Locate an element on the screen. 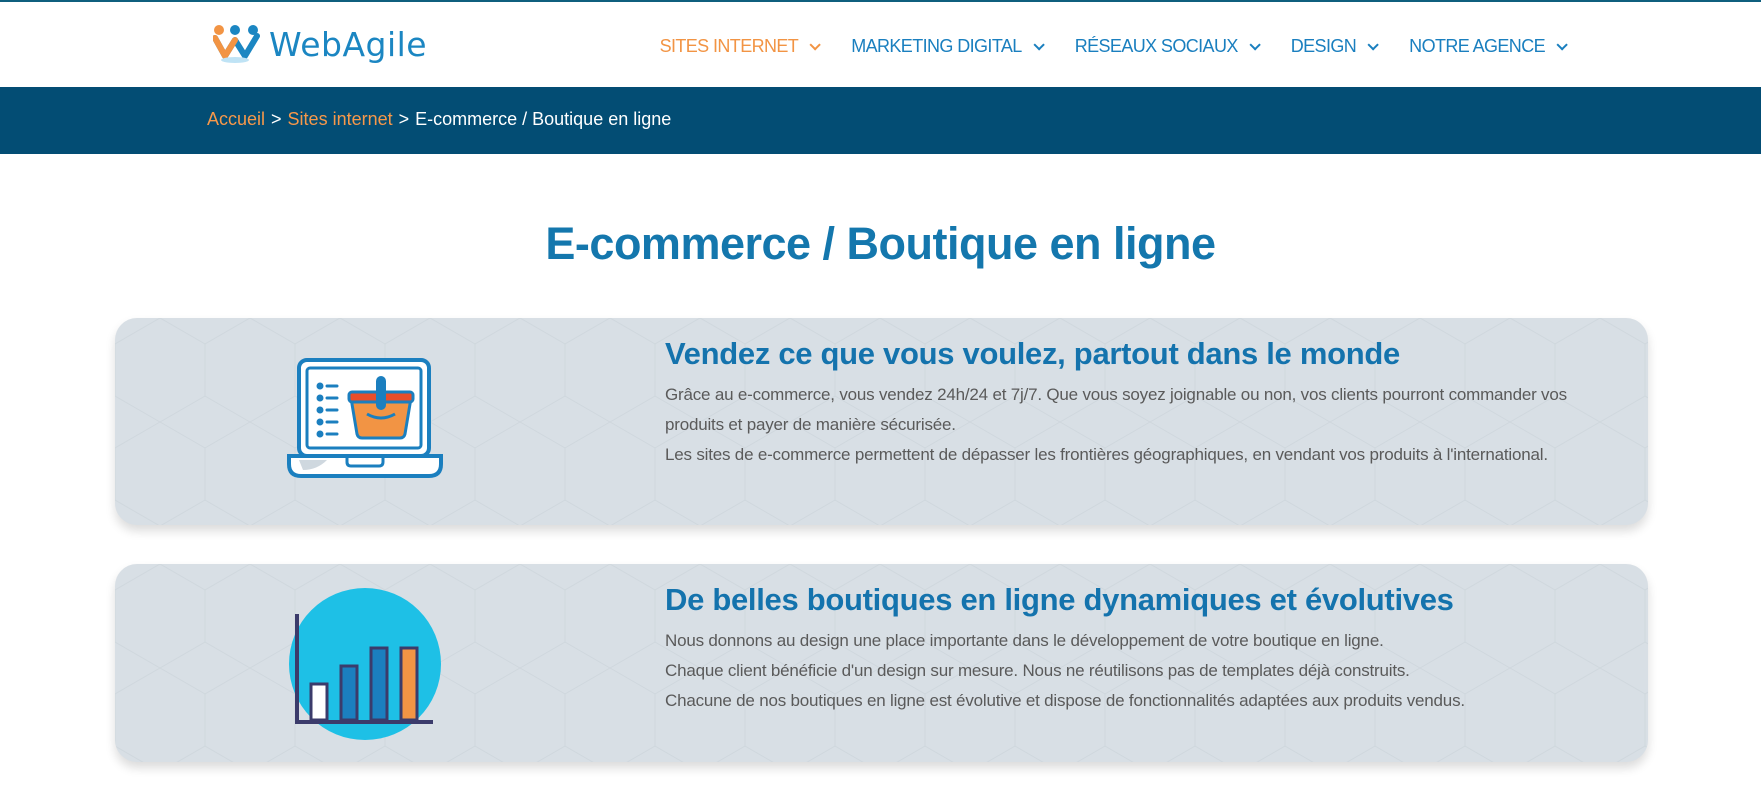 The image size is (1761, 789). nav-item-notre-agence: NOTRE AGENCE is located at coordinates (1488, 46).